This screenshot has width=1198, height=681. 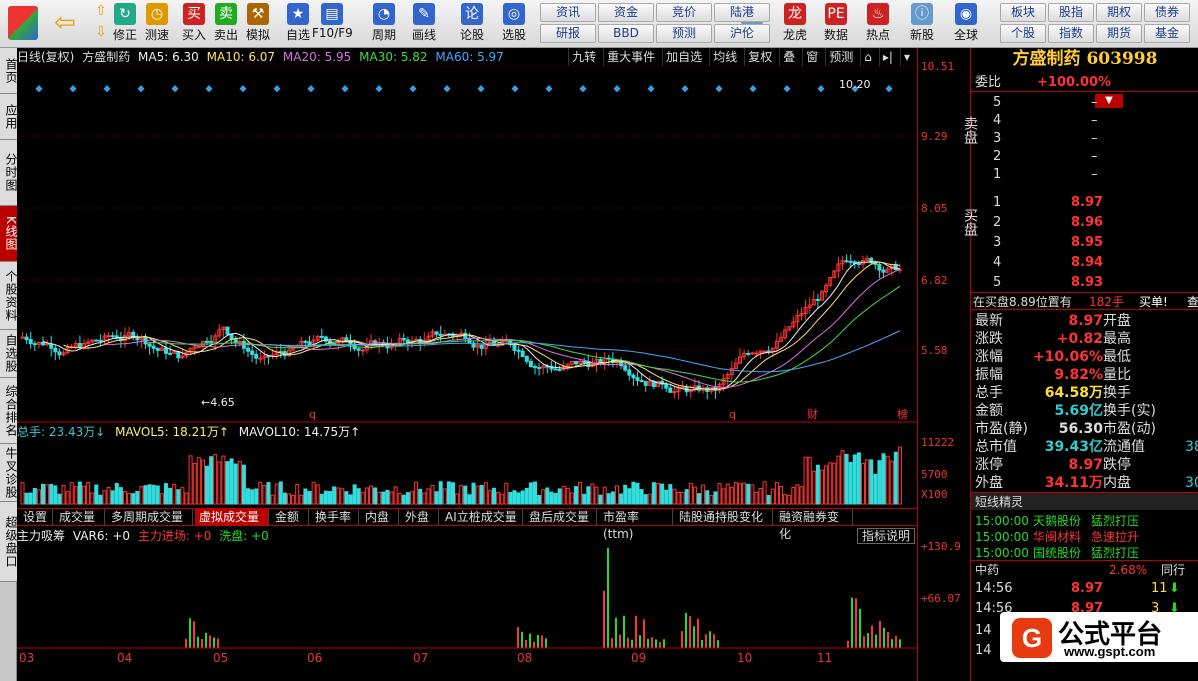 What do you see at coordinates (724, 517) in the screenshot?
I see `indicator-tab-11: 陆股通持股变化` at bounding box center [724, 517].